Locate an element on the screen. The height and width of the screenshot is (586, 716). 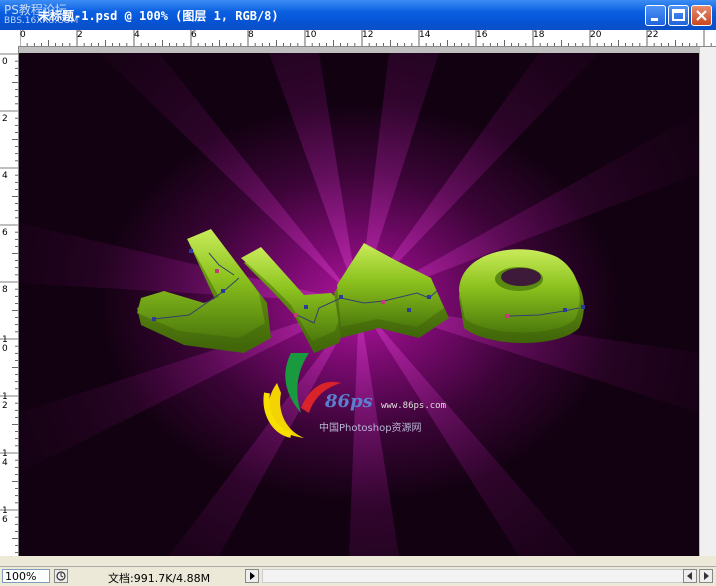
minimize-button is located at coordinates (655, 15).